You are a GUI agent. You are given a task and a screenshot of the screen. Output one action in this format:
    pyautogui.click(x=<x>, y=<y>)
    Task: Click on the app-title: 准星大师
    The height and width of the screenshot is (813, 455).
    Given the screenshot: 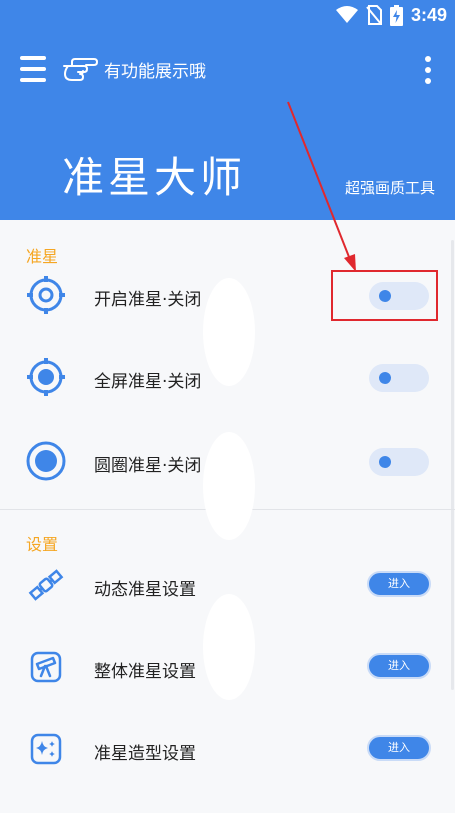 What is the action you would take?
    pyautogui.click(x=154, y=177)
    